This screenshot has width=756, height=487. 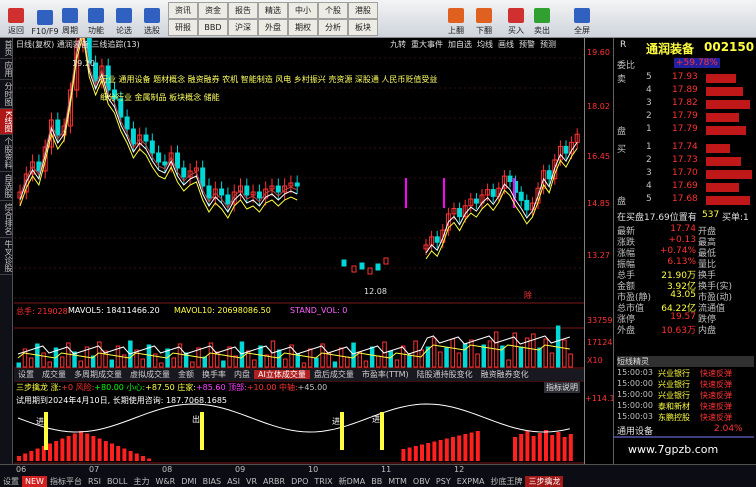 I want to click on volume-total: 总手: 219028, so click(x=42, y=311).